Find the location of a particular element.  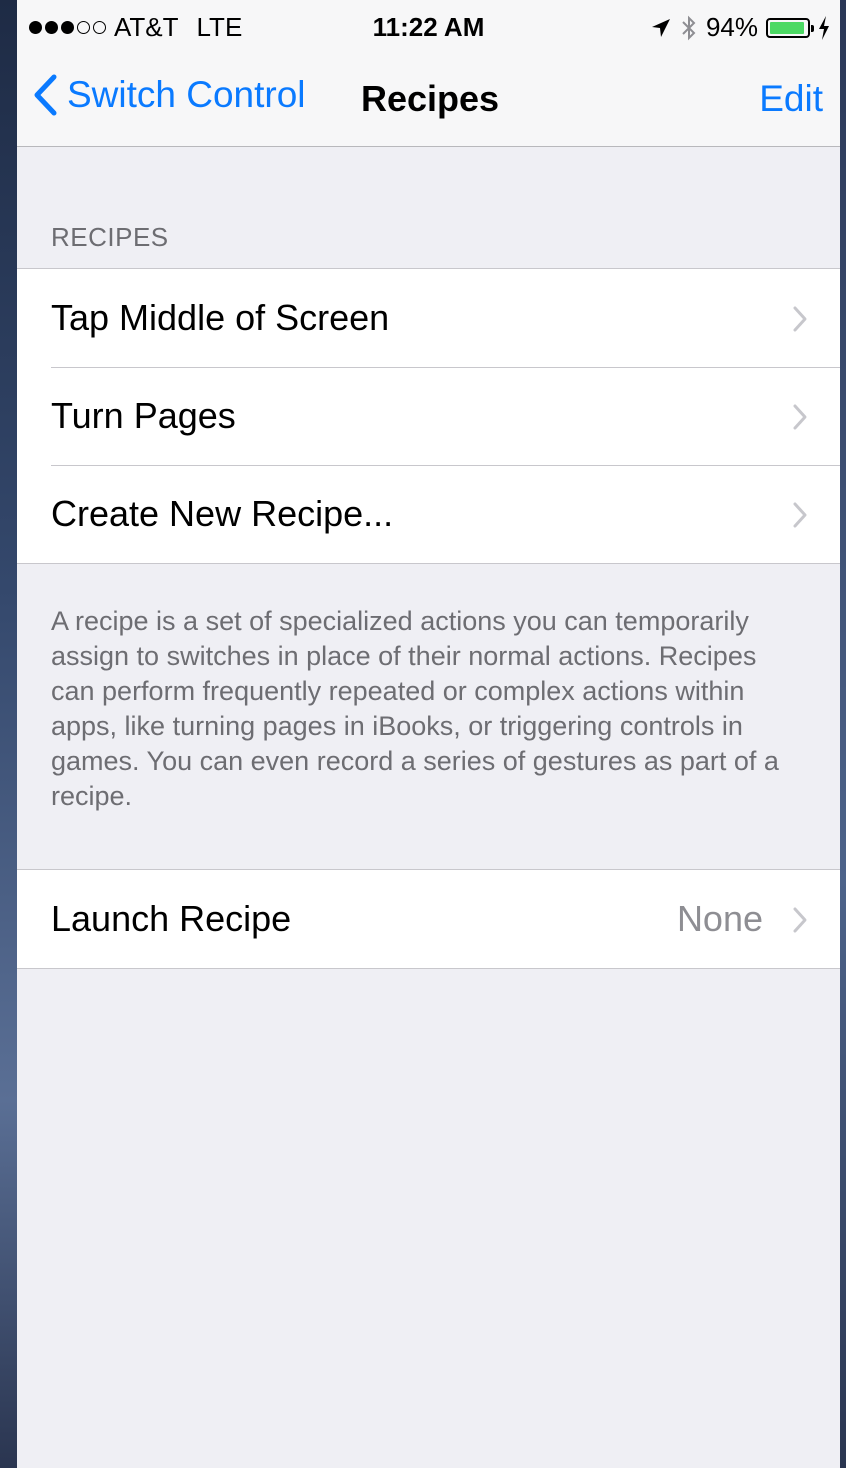

back-button: Switch Control is located at coordinates (169, 95).